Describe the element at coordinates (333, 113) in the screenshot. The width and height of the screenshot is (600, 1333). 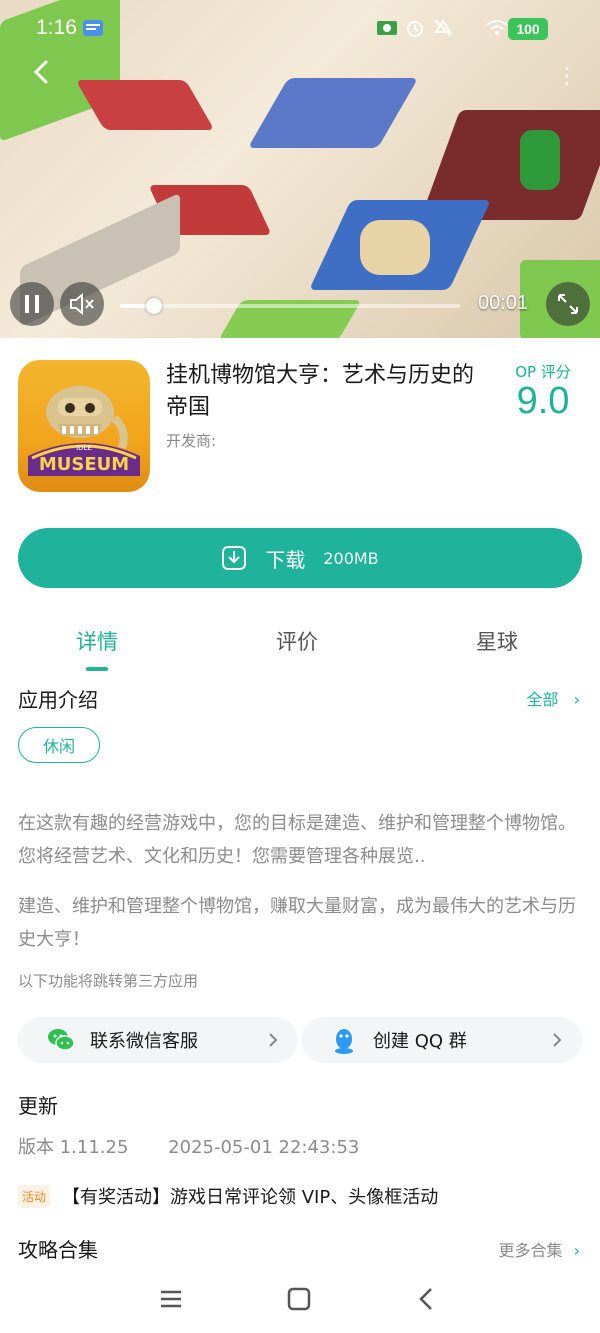
I see `game-scene-room-blue` at that location.